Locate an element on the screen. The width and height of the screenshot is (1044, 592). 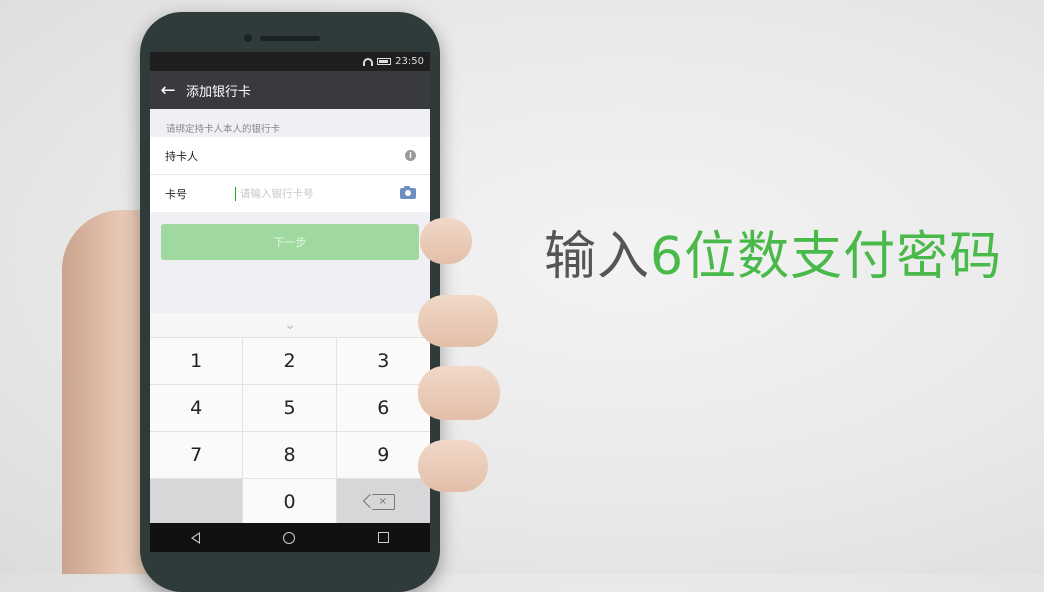
key-0: 0 is located at coordinates (290, 501).